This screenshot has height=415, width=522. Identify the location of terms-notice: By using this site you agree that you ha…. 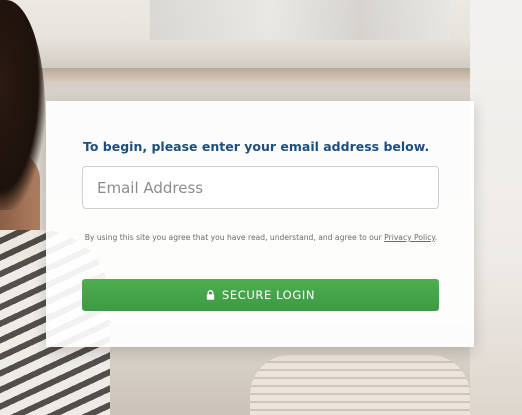
(261, 237).